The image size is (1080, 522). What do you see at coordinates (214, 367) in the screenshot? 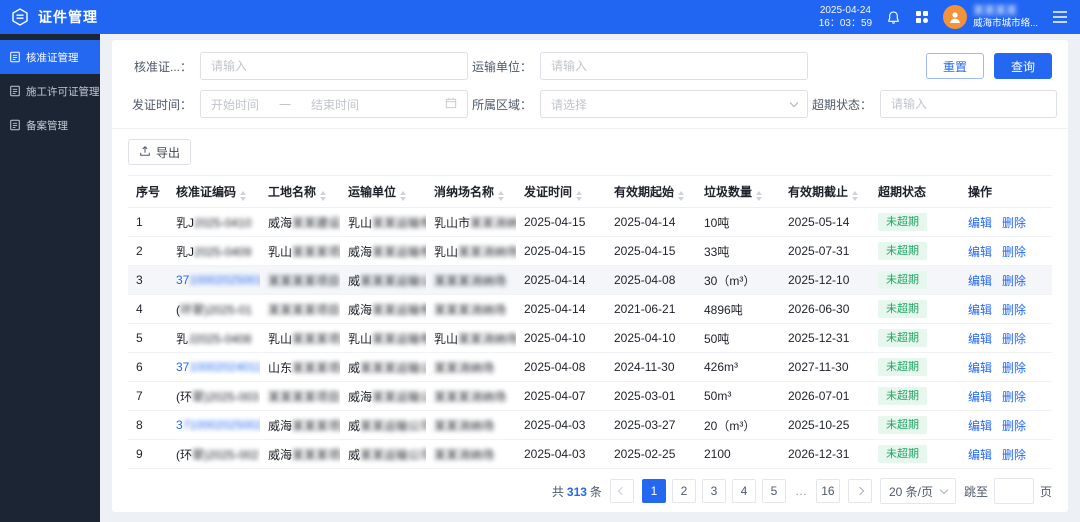
I see `cell-approval-code: 3710002024011` at bounding box center [214, 367].